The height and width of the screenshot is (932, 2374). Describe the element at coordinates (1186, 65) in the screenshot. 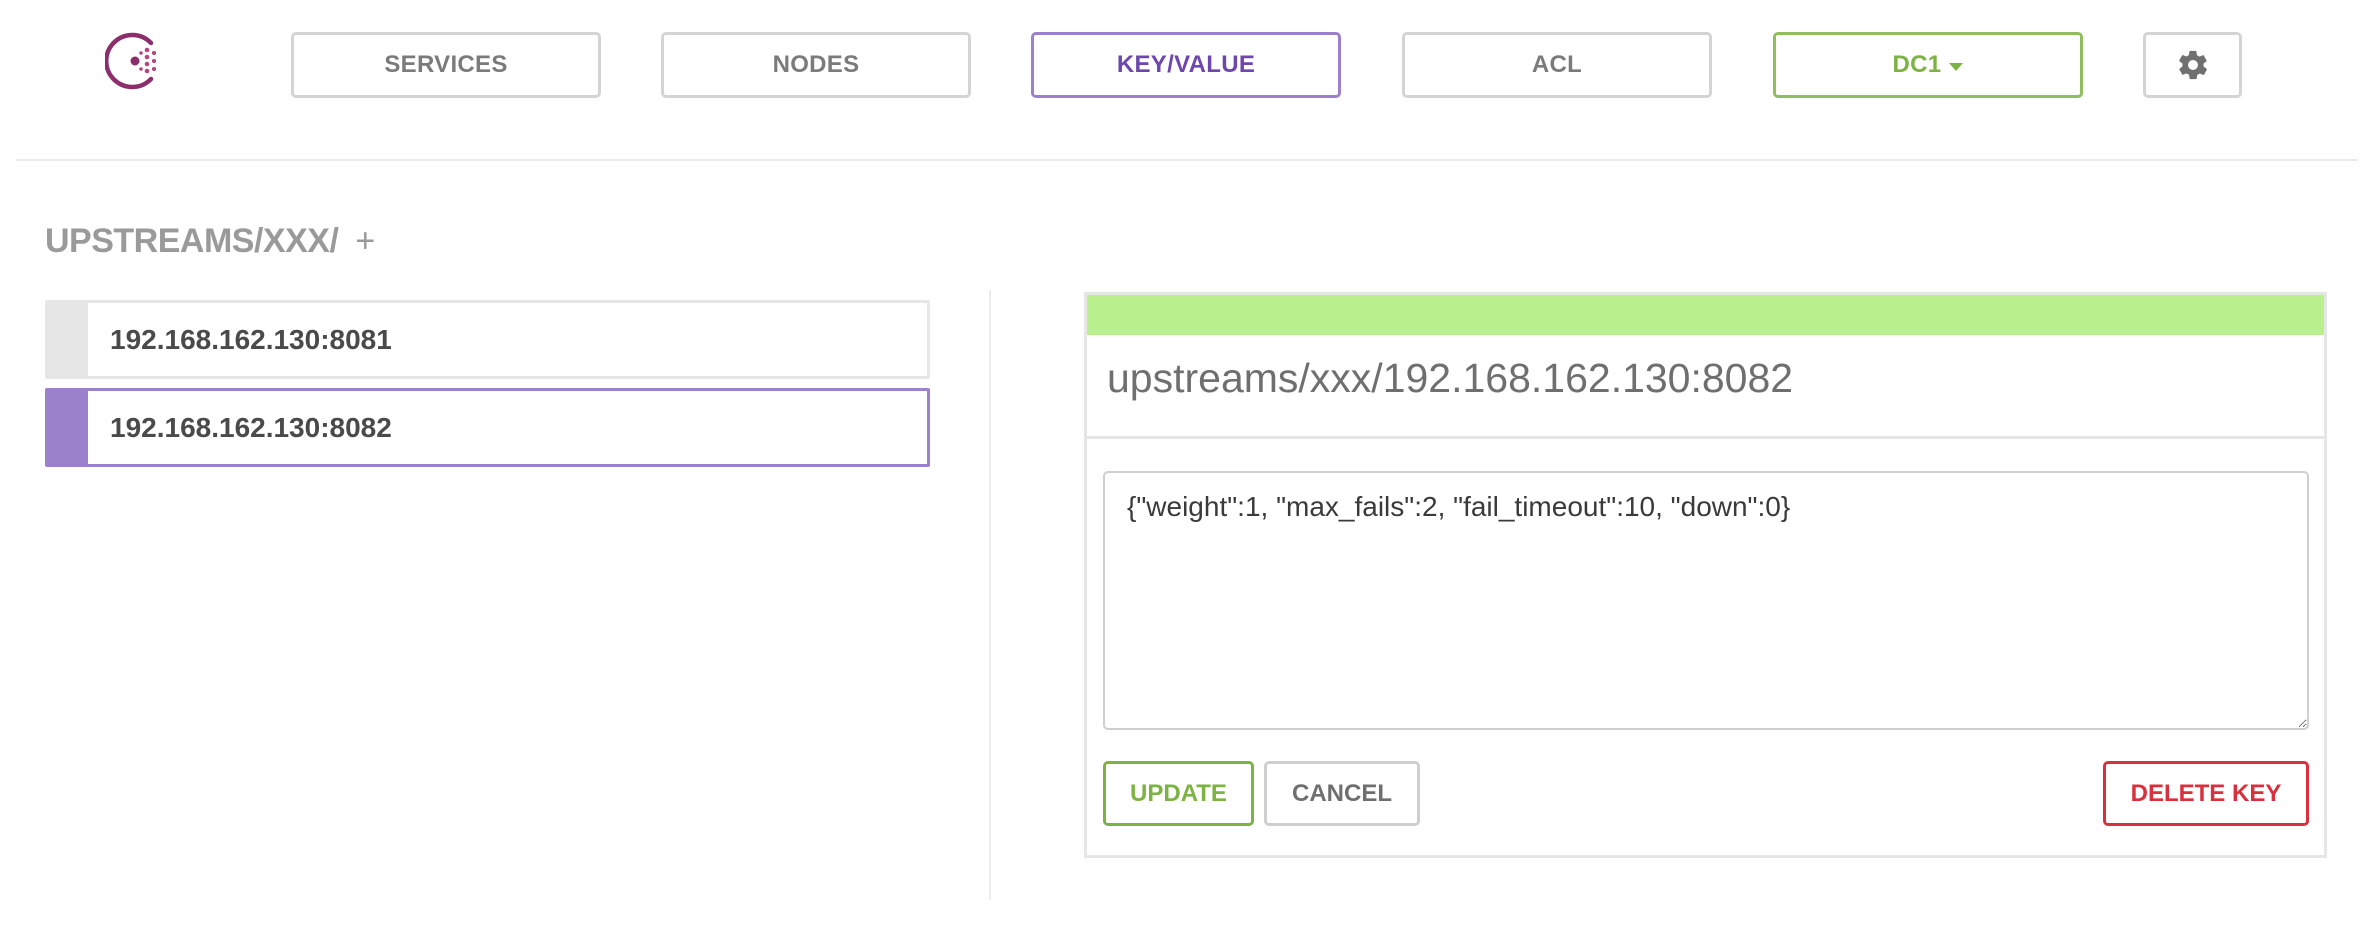

I see `nav-key-value-button: KEY/VALUE` at that location.